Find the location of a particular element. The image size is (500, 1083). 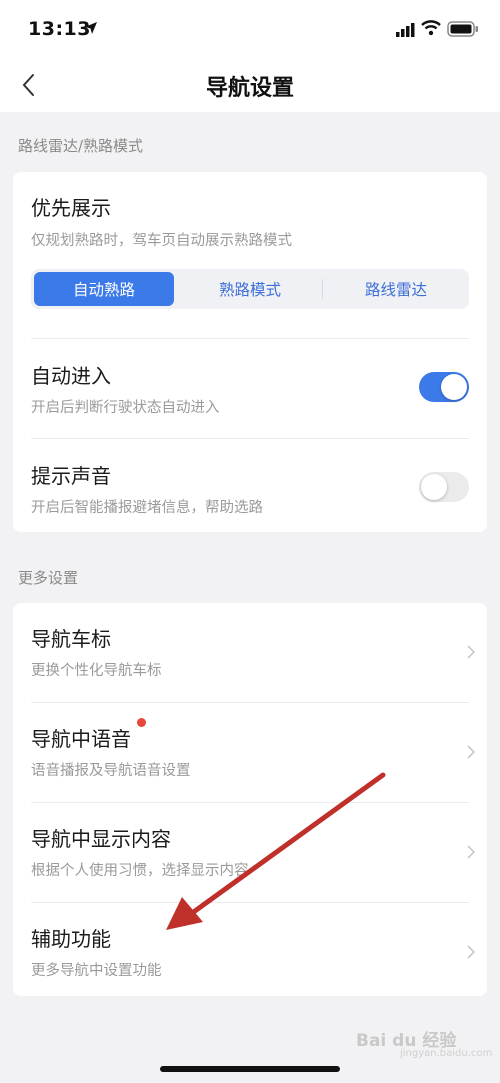

home-indicator is located at coordinates (250, 1069).